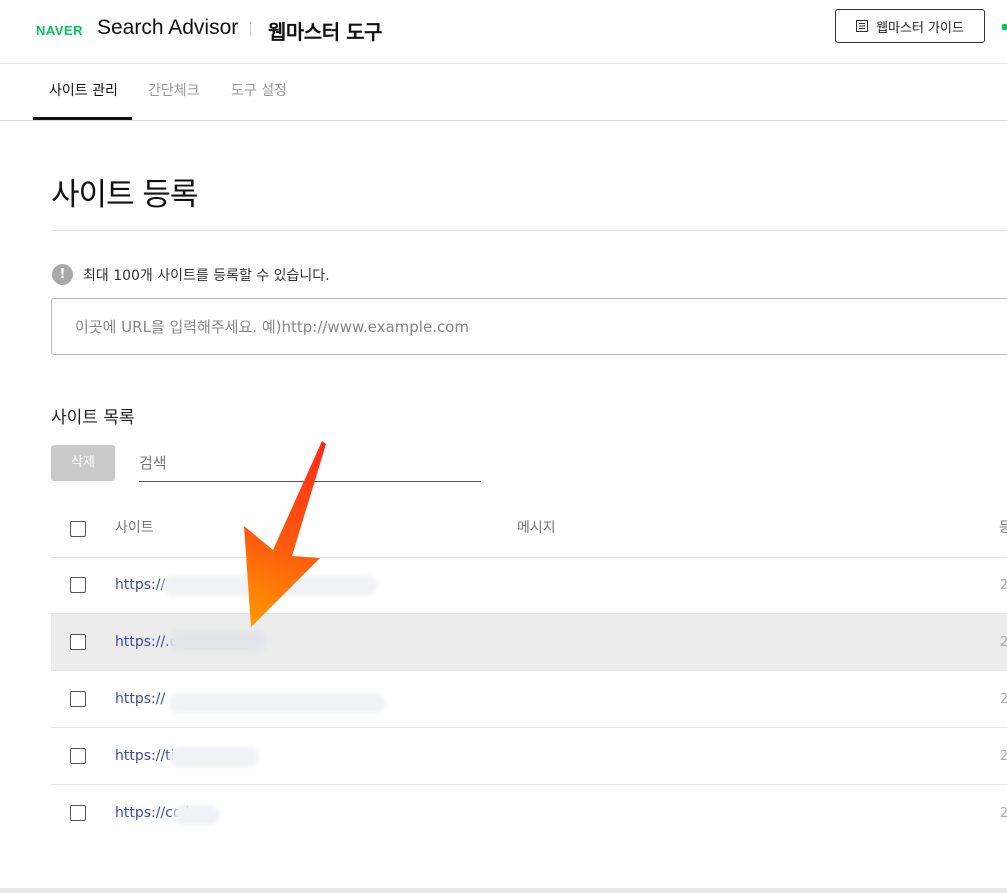  Describe the element at coordinates (250, 29) in the screenshot. I see `header-divider` at that location.